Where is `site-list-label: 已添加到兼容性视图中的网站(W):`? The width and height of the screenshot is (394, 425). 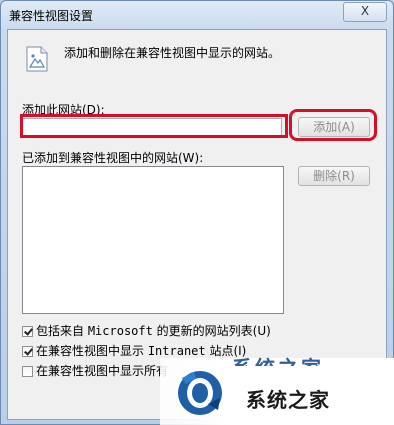 site-list-label: 已添加到兼容性视图中的网站(W): is located at coordinates (113, 158).